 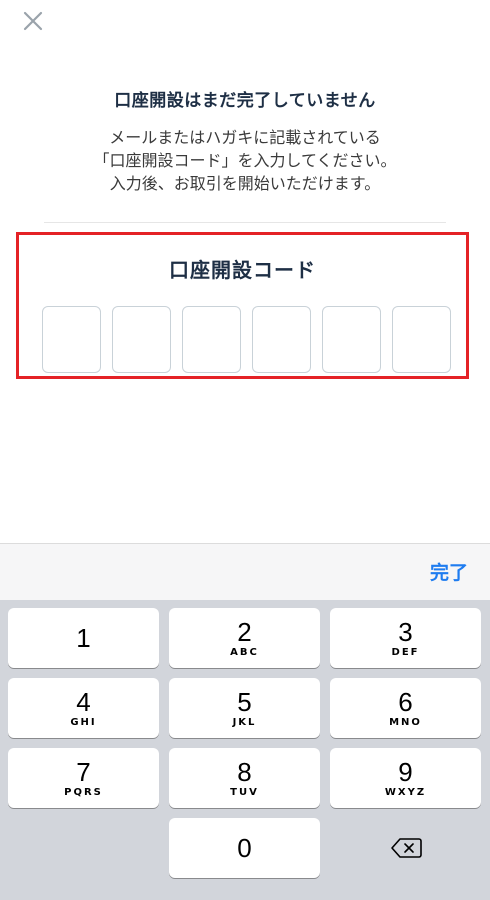 I want to click on close-icon, so click(x=33, y=21).